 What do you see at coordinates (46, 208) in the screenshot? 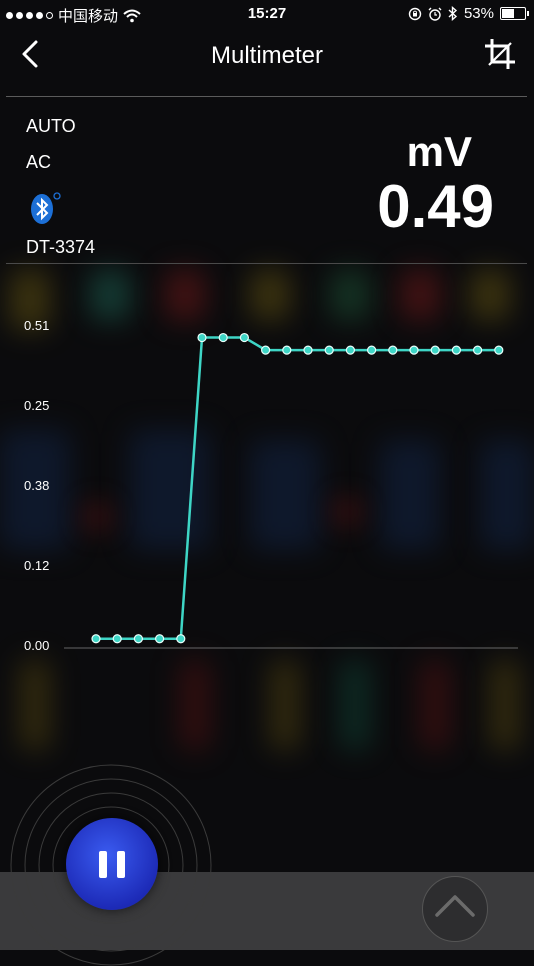
I see `bluetooth-icon` at bounding box center [46, 208].